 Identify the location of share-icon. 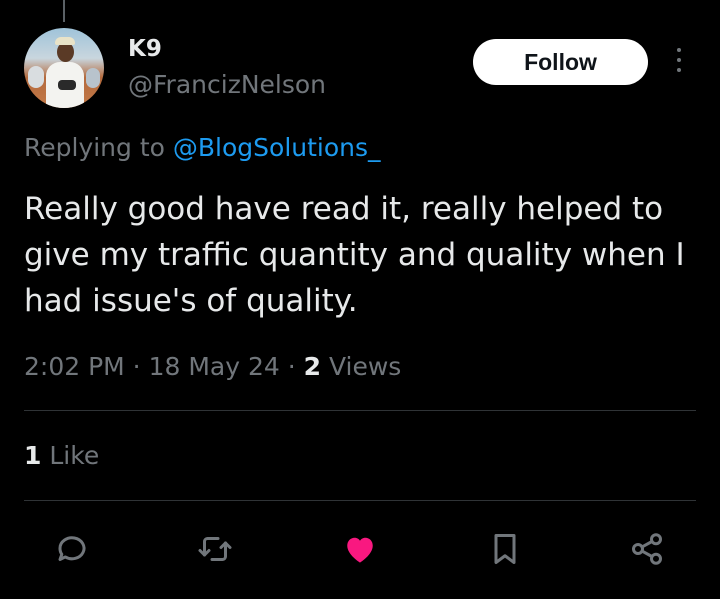
(647, 549).